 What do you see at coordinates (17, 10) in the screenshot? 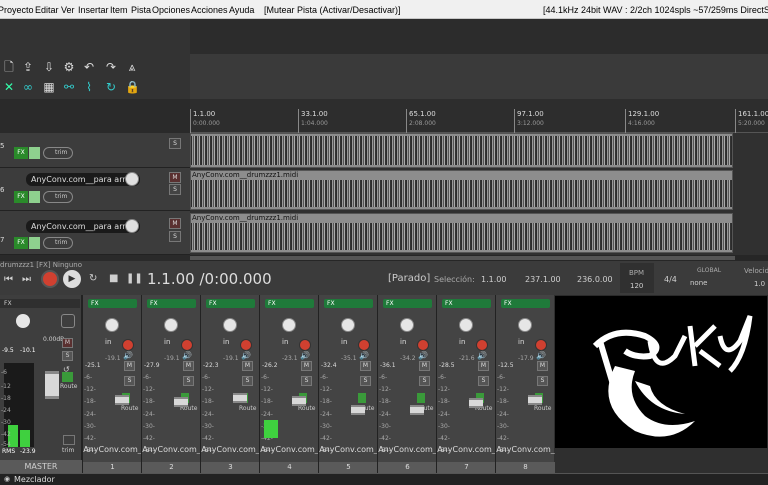
I see `menu-proyecto: Proyecto` at bounding box center [17, 10].